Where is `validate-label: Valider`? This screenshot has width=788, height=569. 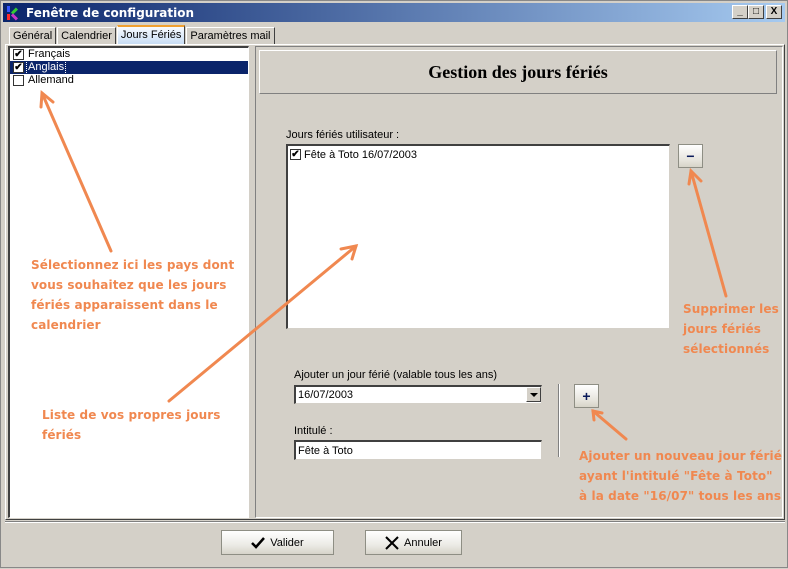
validate-label: Valider is located at coordinates (287, 542).